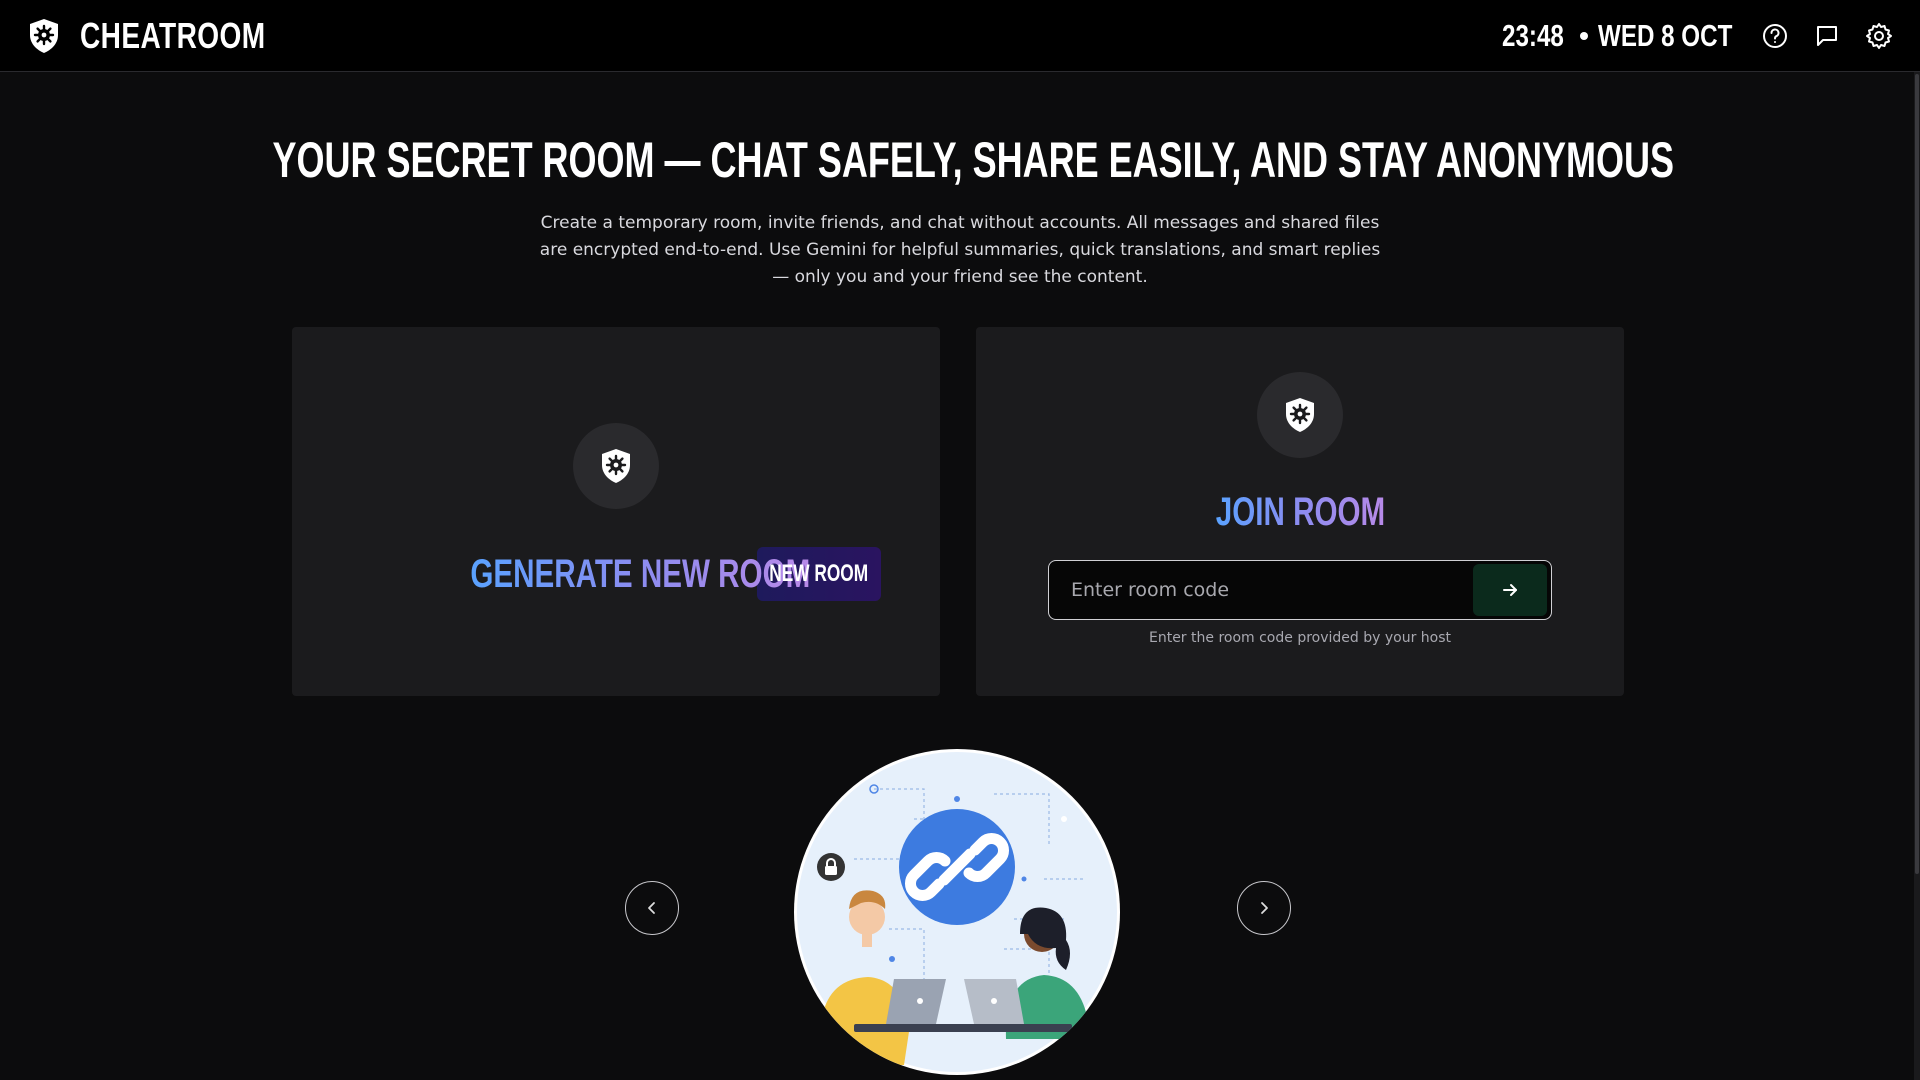  I want to click on join-room-title: JOIN ROOM, so click(1300, 512).